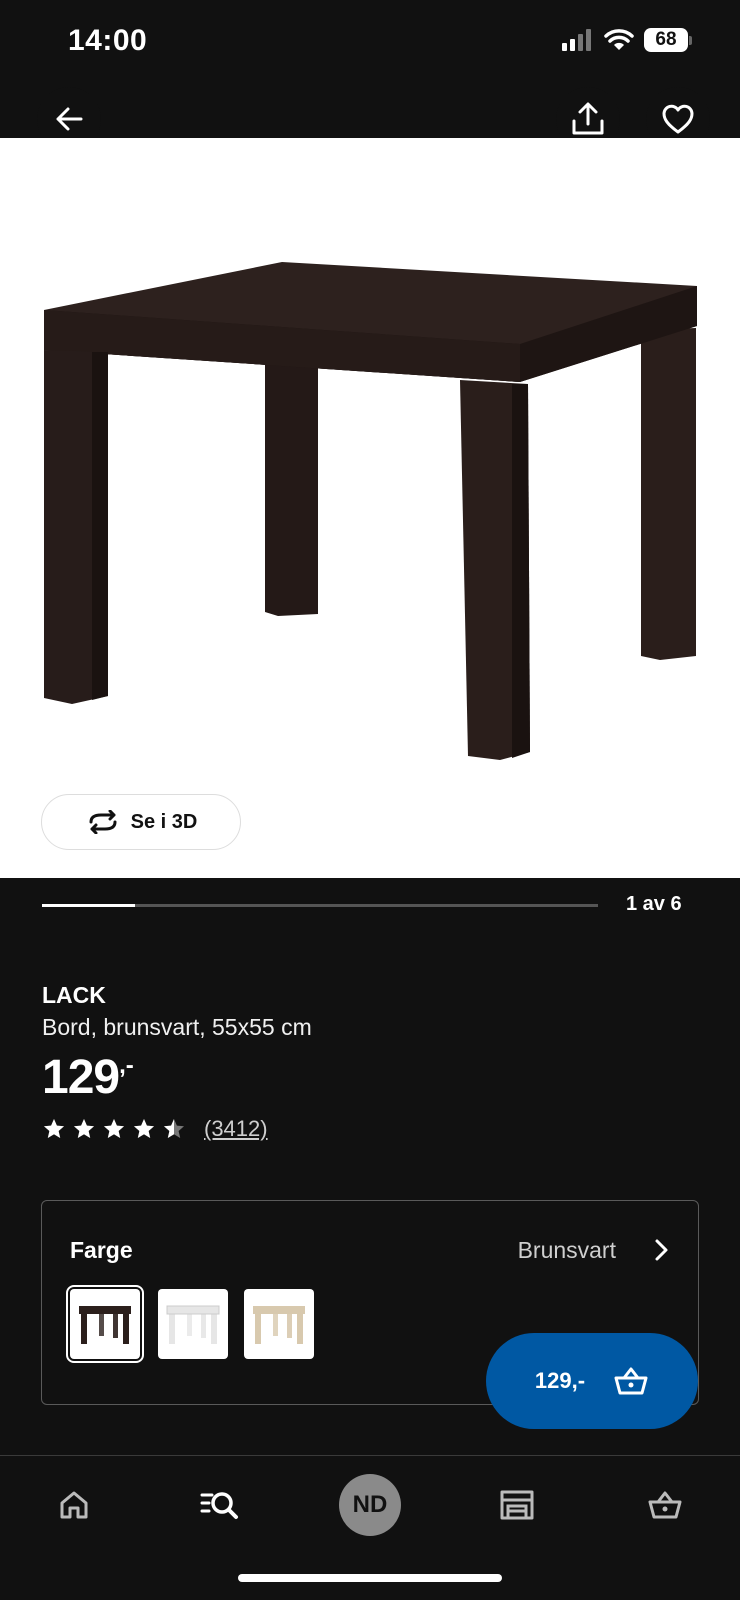 Image resolution: width=740 pixels, height=1600 pixels. I want to click on tab-stores, so click(517, 1505).